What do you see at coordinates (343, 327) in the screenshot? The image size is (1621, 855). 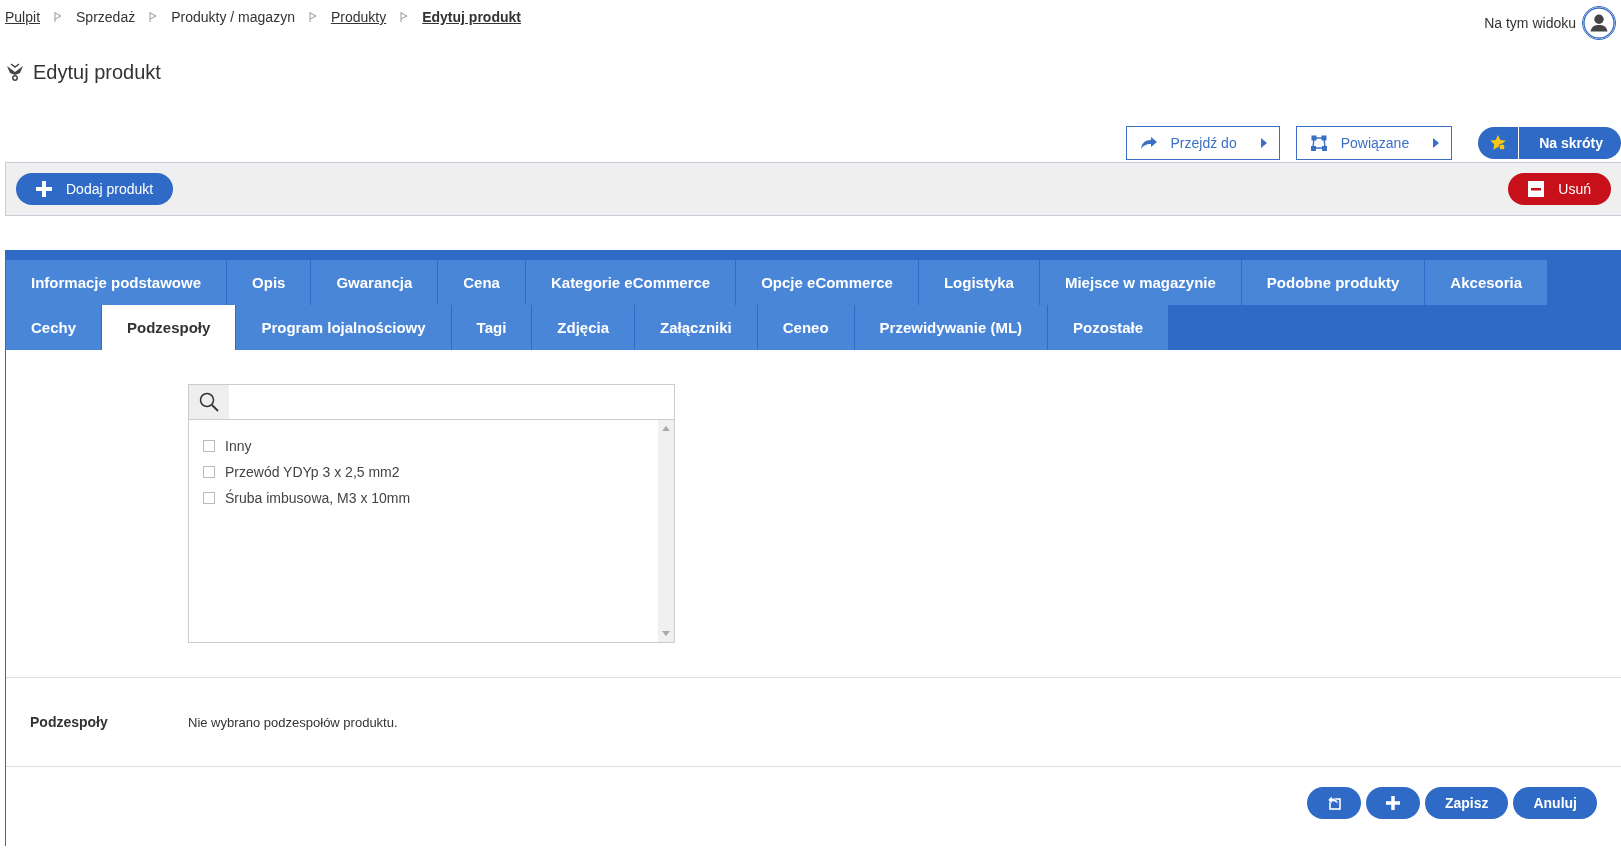 I see `tab: Program lojalnościowy` at bounding box center [343, 327].